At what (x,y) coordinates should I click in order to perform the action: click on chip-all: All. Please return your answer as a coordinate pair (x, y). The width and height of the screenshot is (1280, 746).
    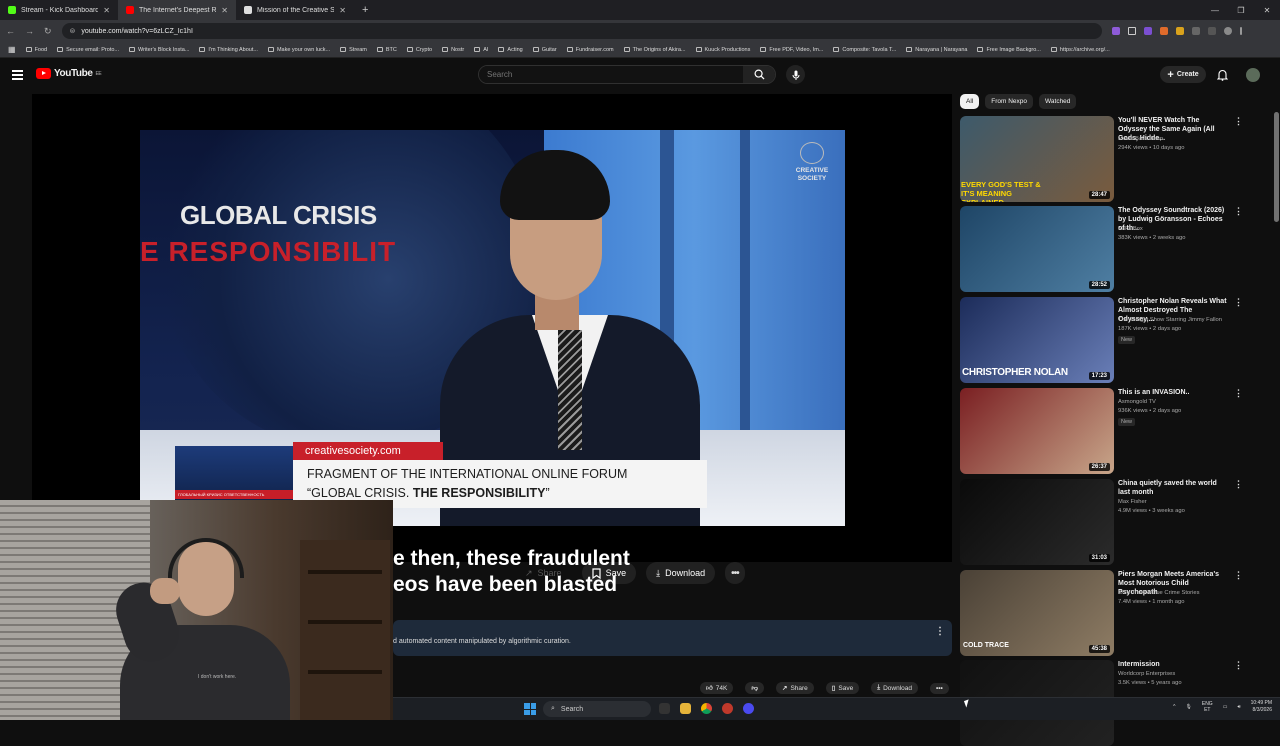
    Looking at the image, I should click on (970, 101).